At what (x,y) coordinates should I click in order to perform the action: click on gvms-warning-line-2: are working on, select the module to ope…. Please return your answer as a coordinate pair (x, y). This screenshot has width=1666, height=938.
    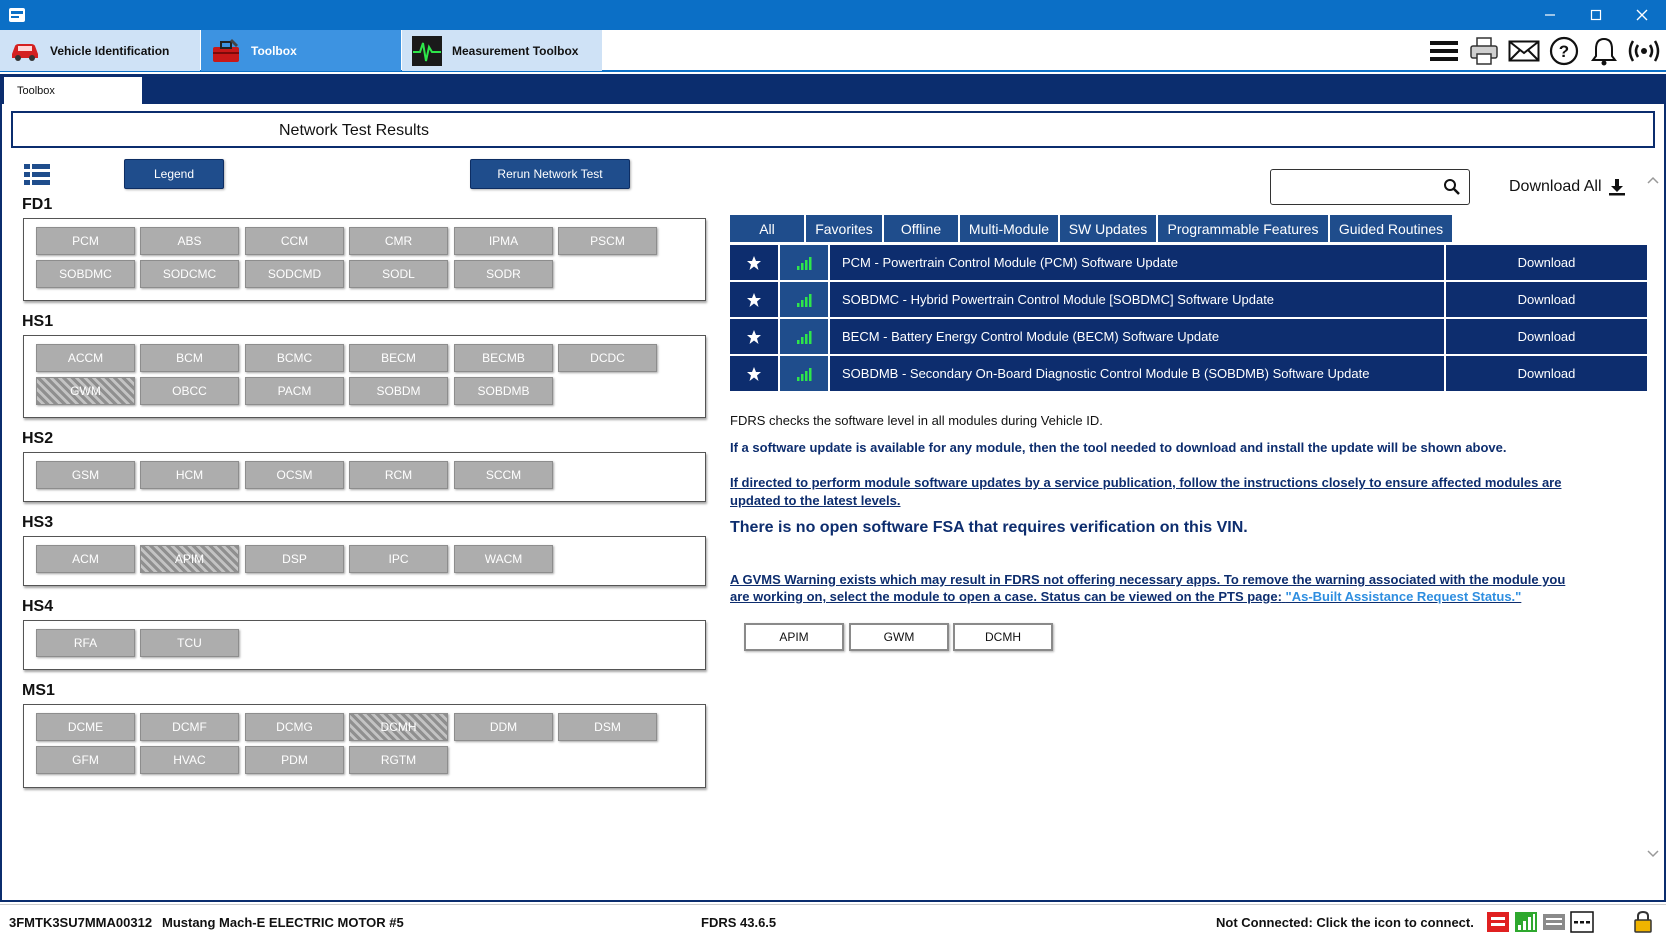
    Looking at the image, I should click on (1125, 597).